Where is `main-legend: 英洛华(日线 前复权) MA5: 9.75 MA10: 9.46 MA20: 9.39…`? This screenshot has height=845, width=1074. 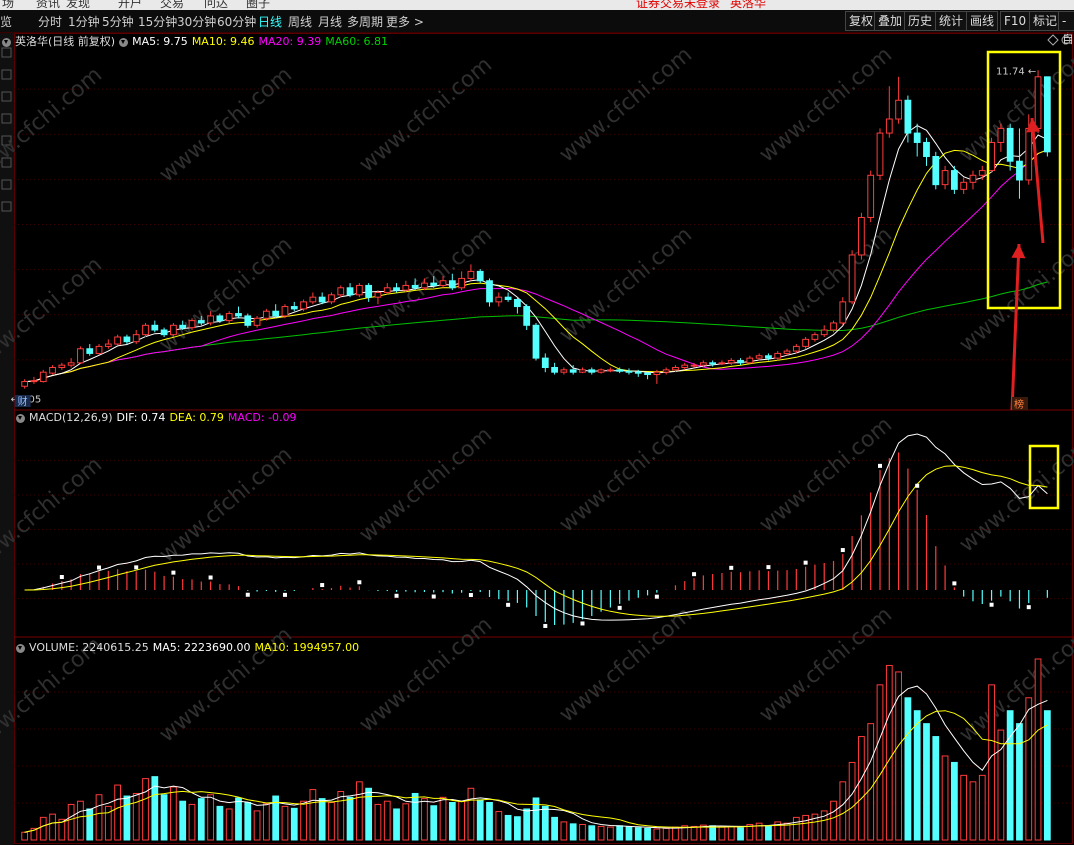 main-legend: 英洛华(日线 前复权) MA5: 9.75 MA10: 9.46 MA20: 9.39… is located at coordinates (197, 41).